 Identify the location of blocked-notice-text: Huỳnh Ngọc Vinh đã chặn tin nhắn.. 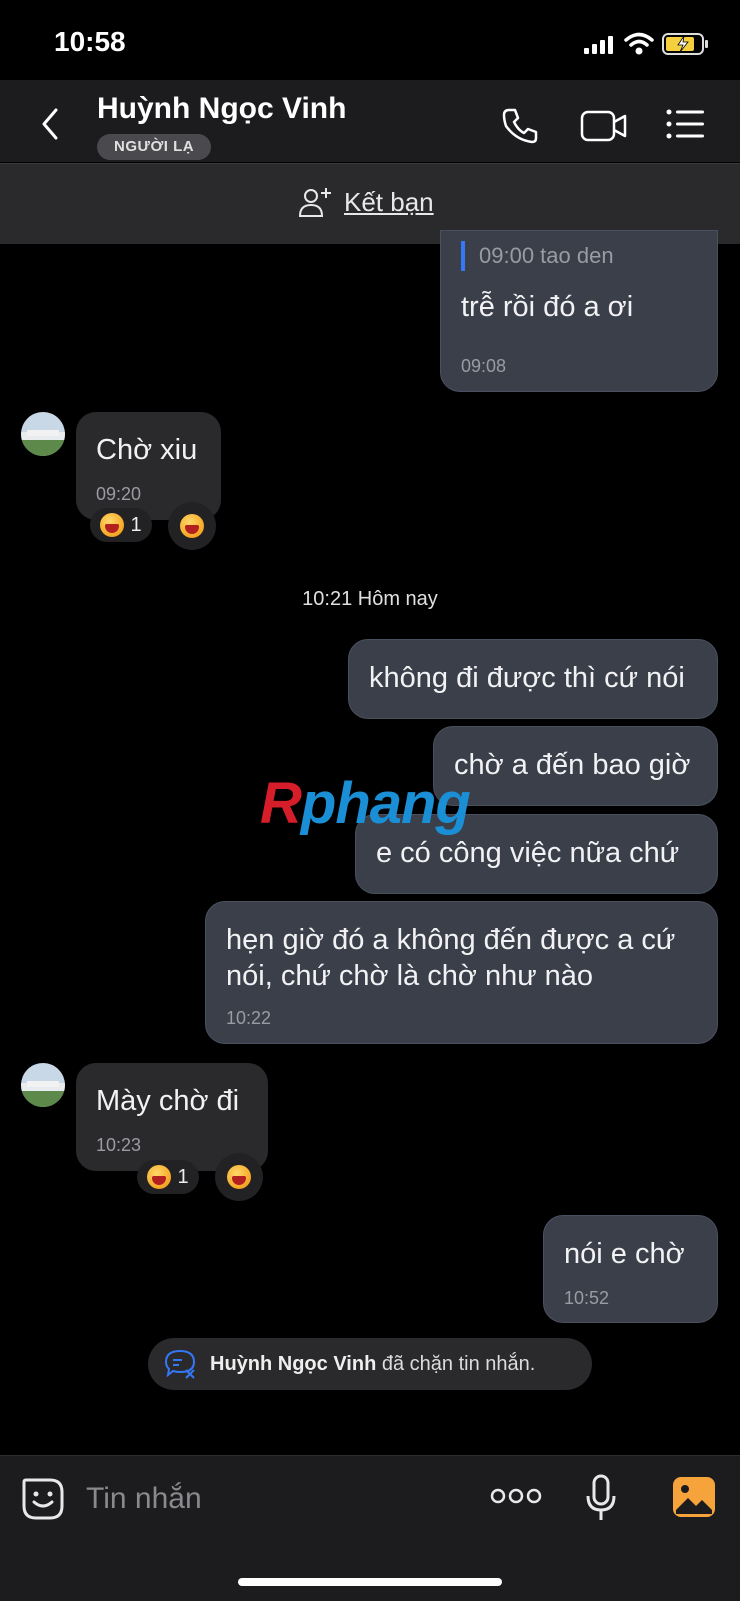
(372, 1364).